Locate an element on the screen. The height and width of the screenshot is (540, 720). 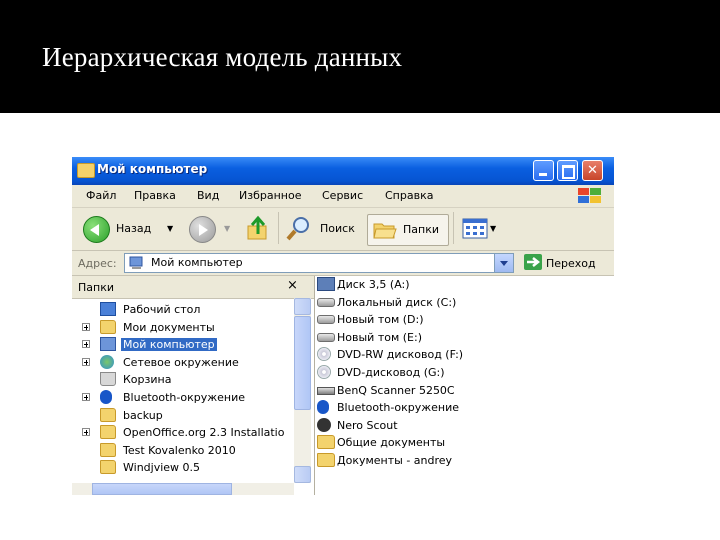
up-folder-button is located at coordinates (259, 229).